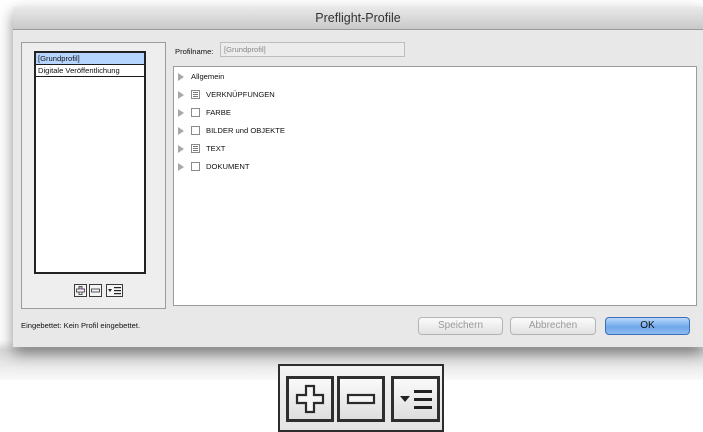 This screenshot has width=703, height=432. I want to click on magnified-delete-profile-button, so click(361, 399).